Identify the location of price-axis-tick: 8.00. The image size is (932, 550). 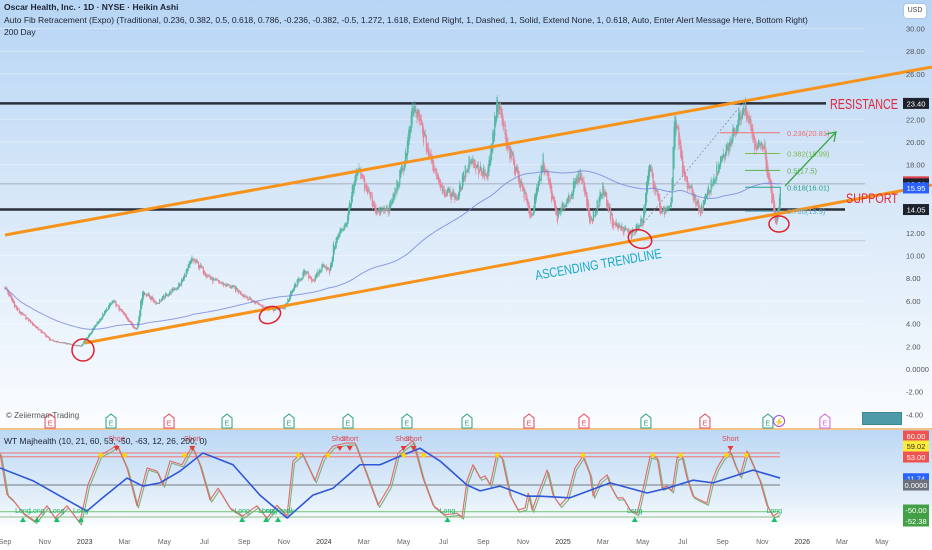
(913, 278).